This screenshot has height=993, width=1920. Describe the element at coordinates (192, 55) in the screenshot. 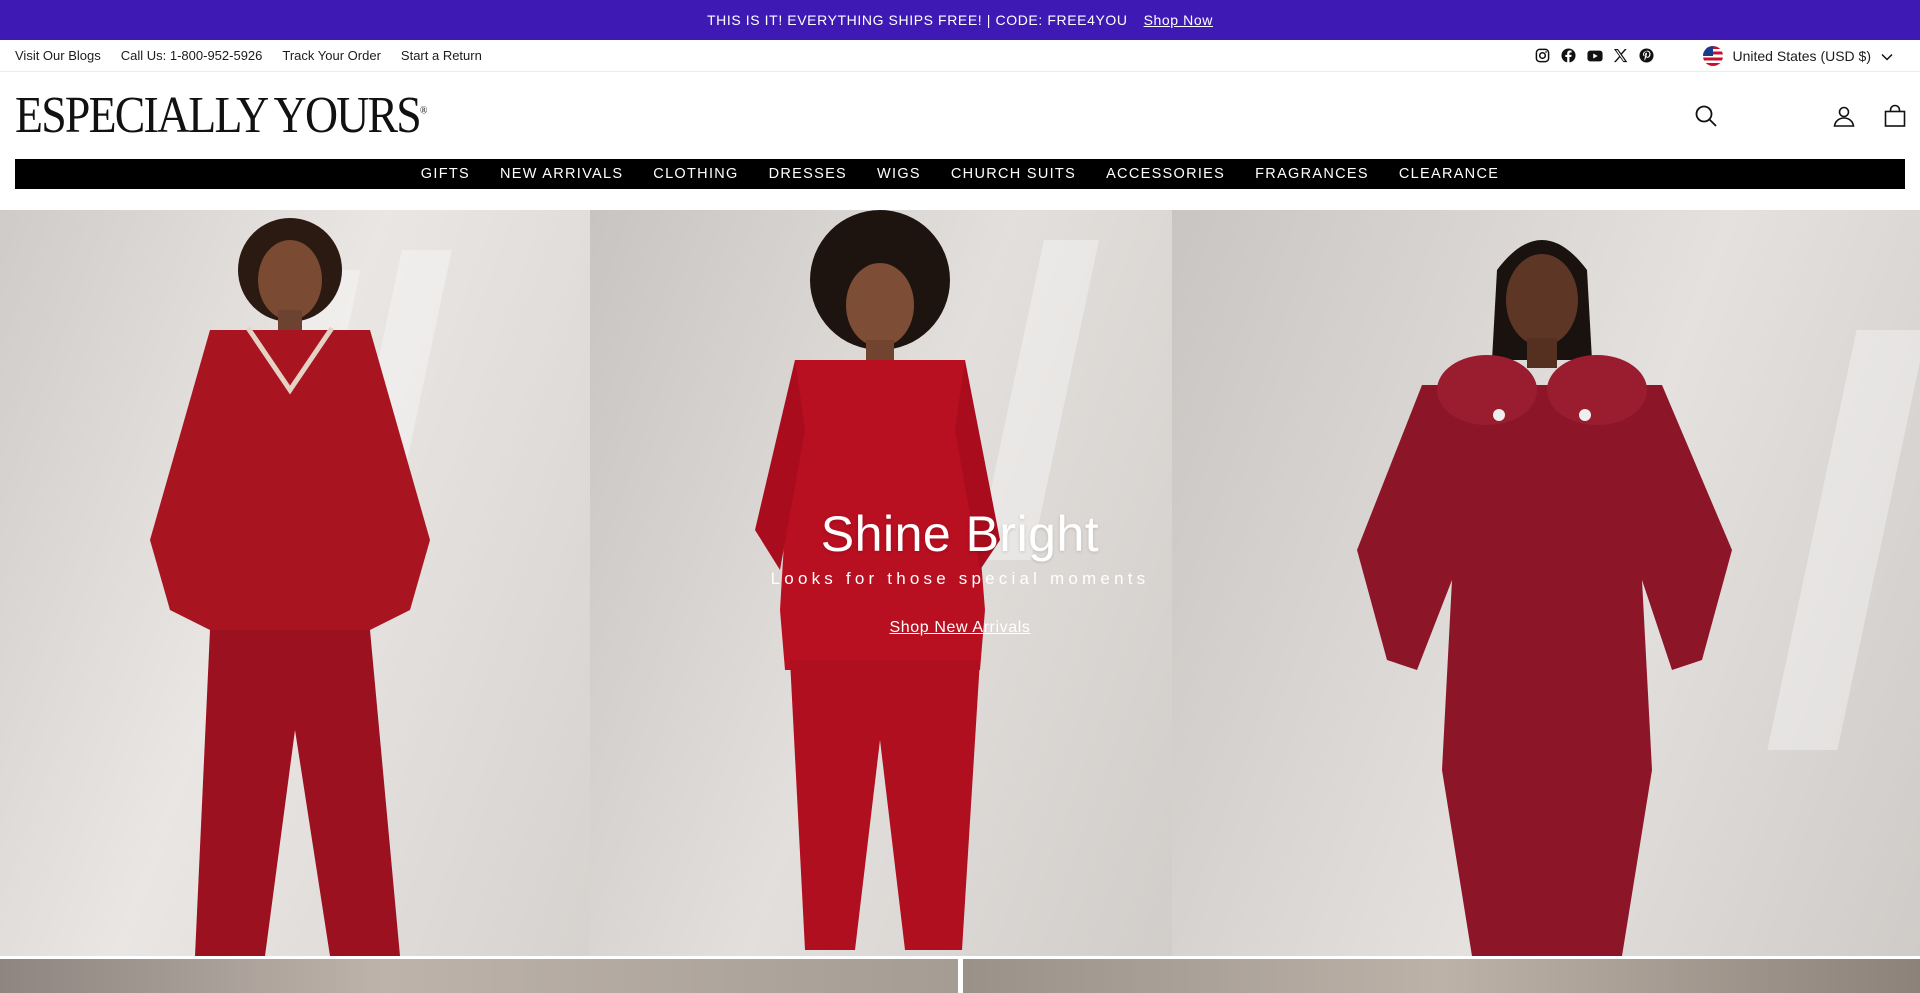

I see `call-us-link: Call Us: 1-800-952-5926` at that location.